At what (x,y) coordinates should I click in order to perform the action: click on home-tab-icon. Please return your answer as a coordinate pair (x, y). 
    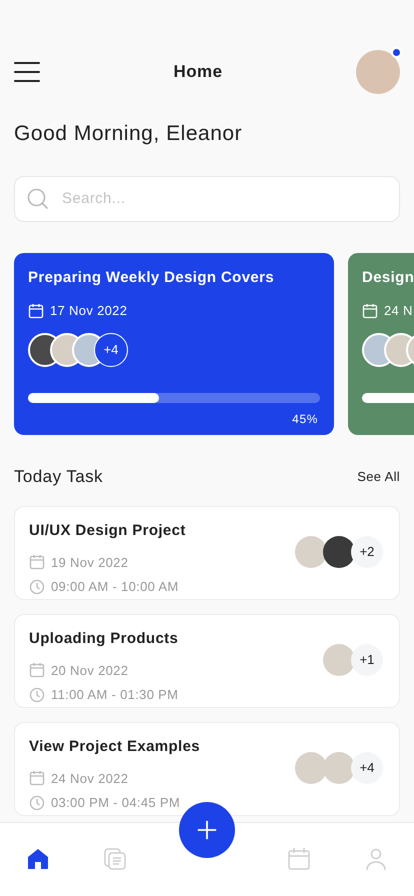
    Looking at the image, I should click on (38, 859).